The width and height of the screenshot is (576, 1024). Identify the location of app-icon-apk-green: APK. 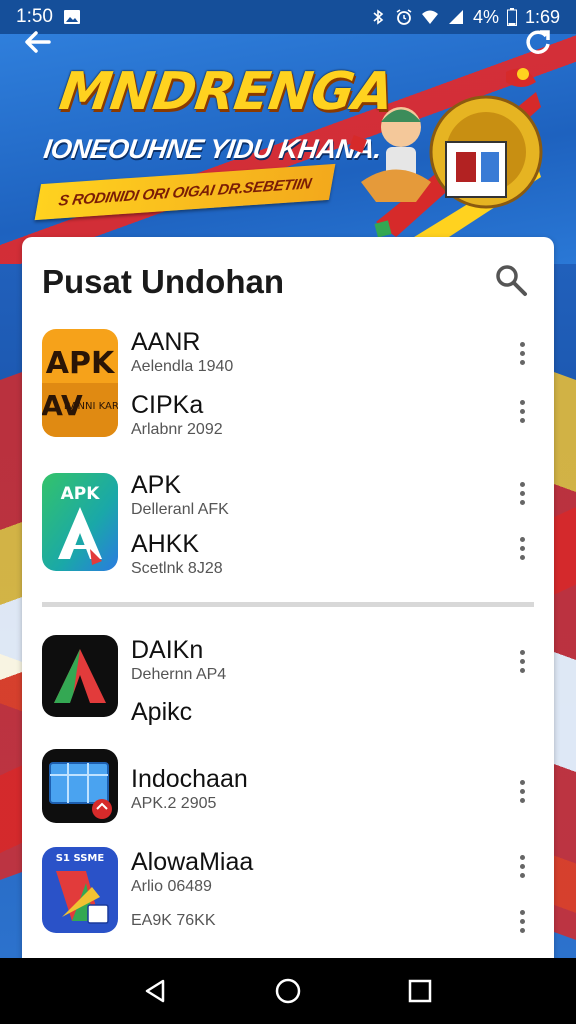
(80, 522).